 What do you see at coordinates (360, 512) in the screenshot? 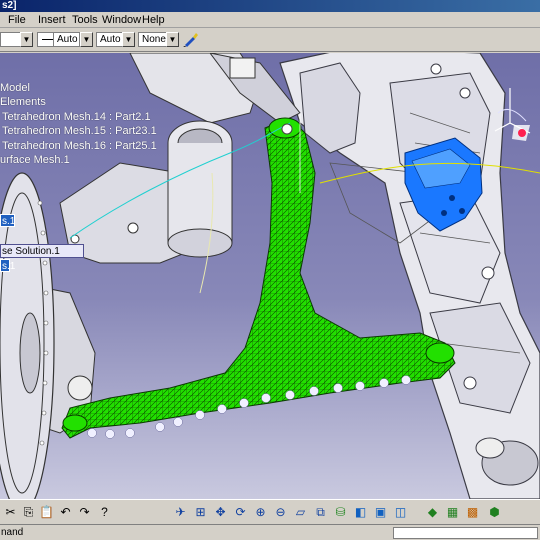
I see `shading-icon: ◧` at bounding box center [360, 512].